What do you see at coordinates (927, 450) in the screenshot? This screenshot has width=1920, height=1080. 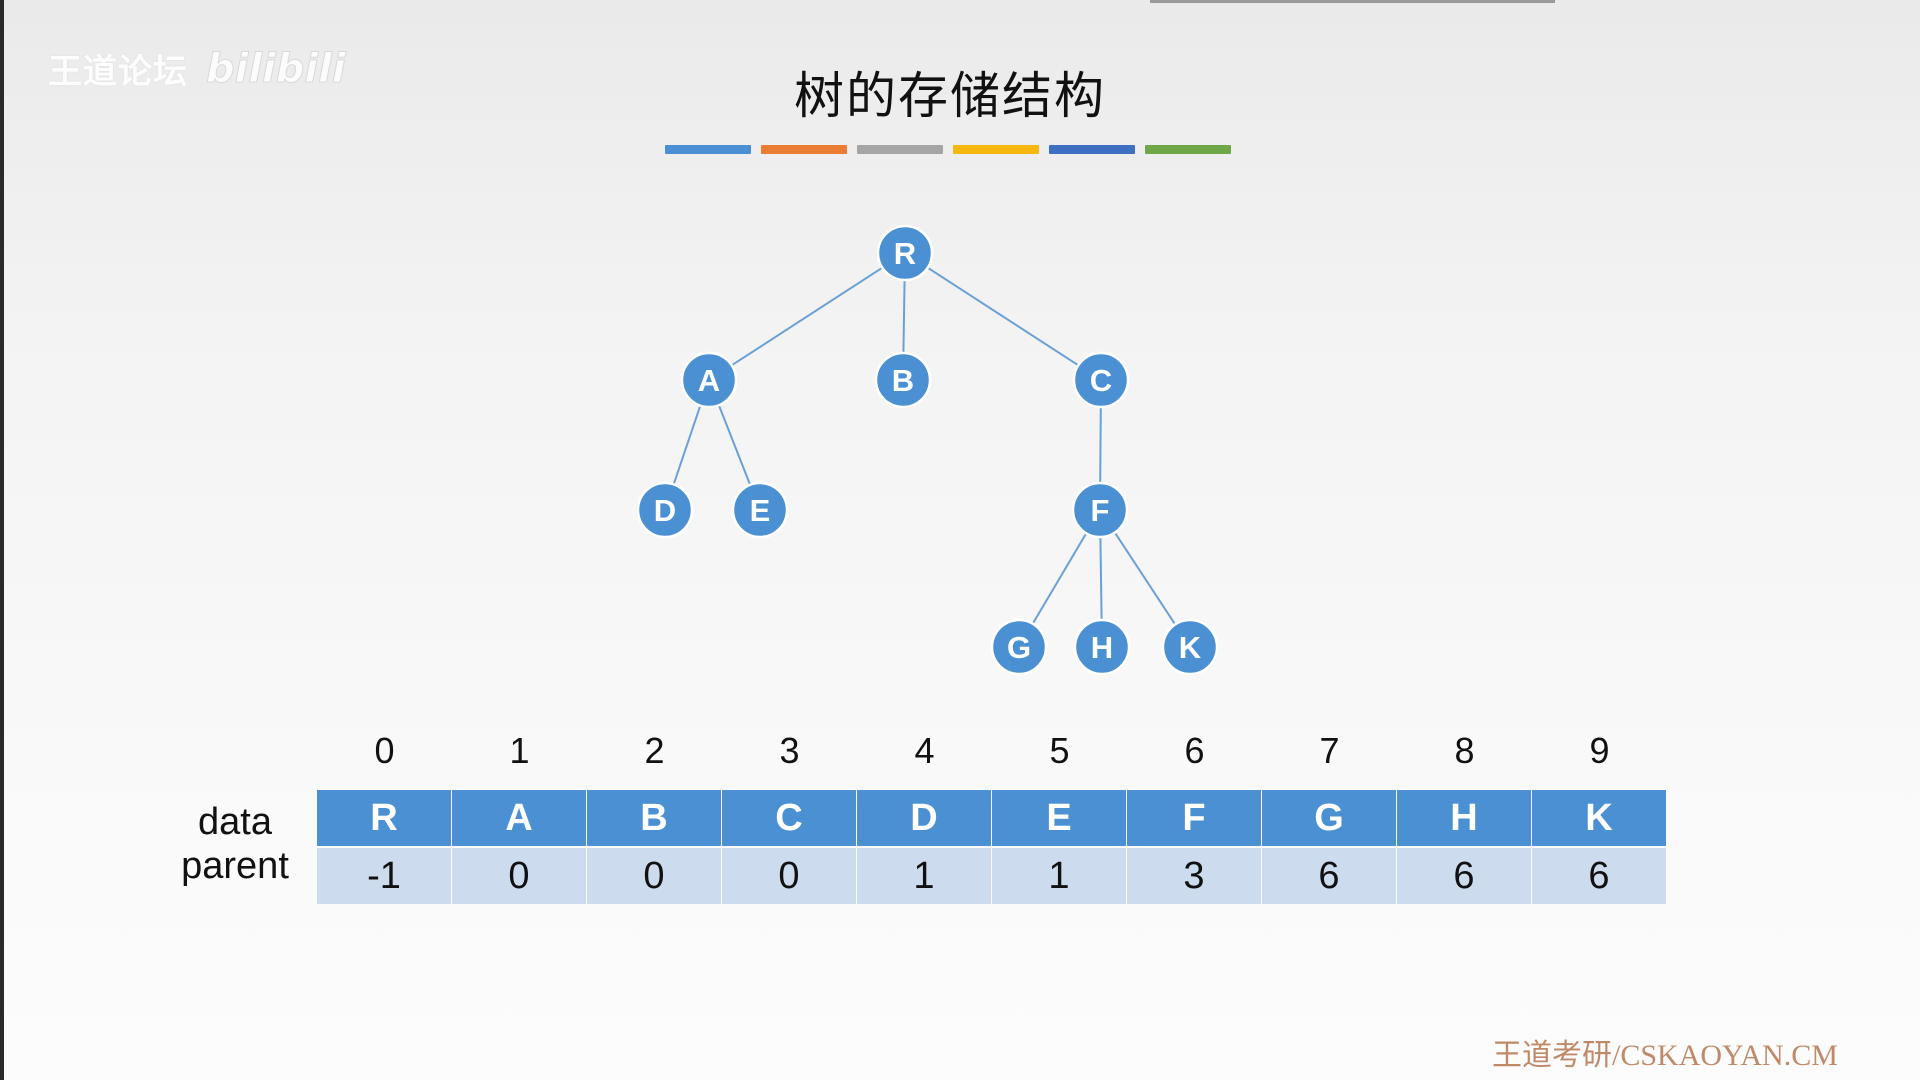 I see `tree-diagram: R A B C D E F G H K` at bounding box center [927, 450].